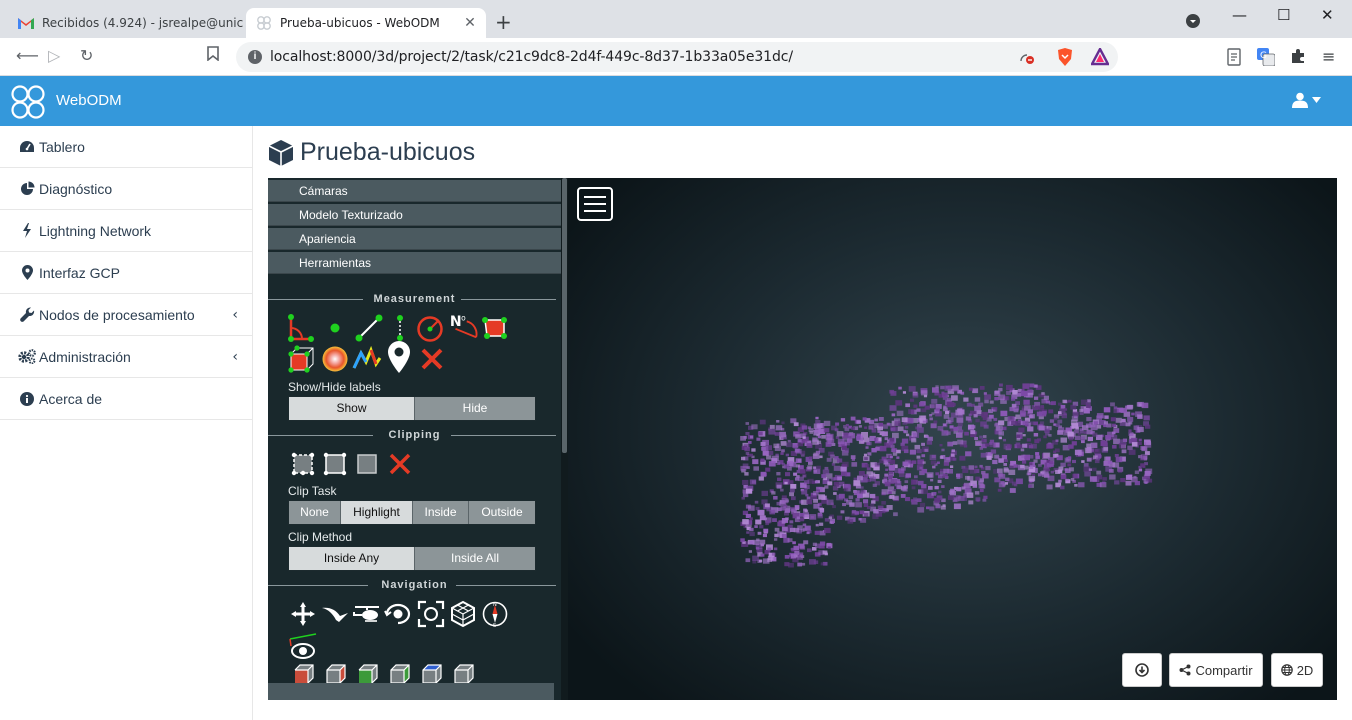 The width and height of the screenshot is (1352, 720). Describe the element at coordinates (315, 512) in the screenshot. I see `clip-task-none-button: None` at that location.